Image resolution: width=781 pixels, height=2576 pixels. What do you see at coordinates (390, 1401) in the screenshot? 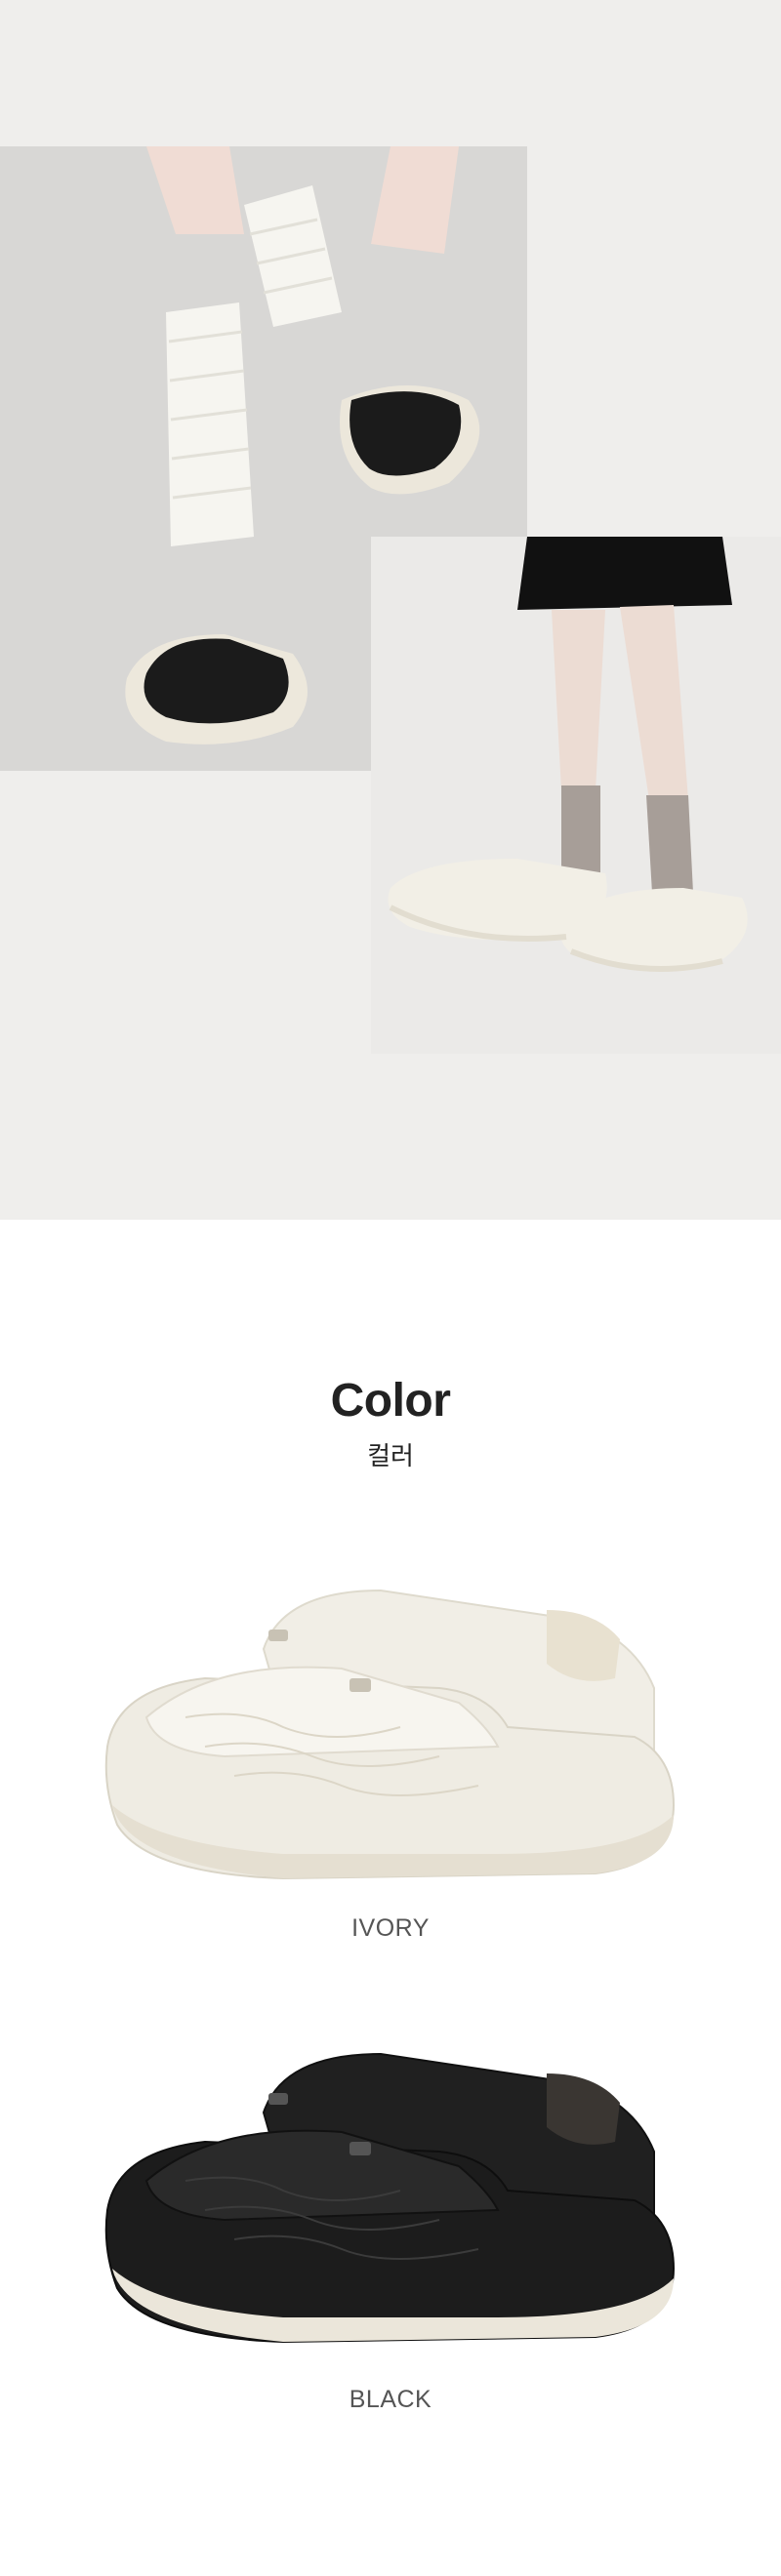
I see `color-section-title: Color` at bounding box center [390, 1401].